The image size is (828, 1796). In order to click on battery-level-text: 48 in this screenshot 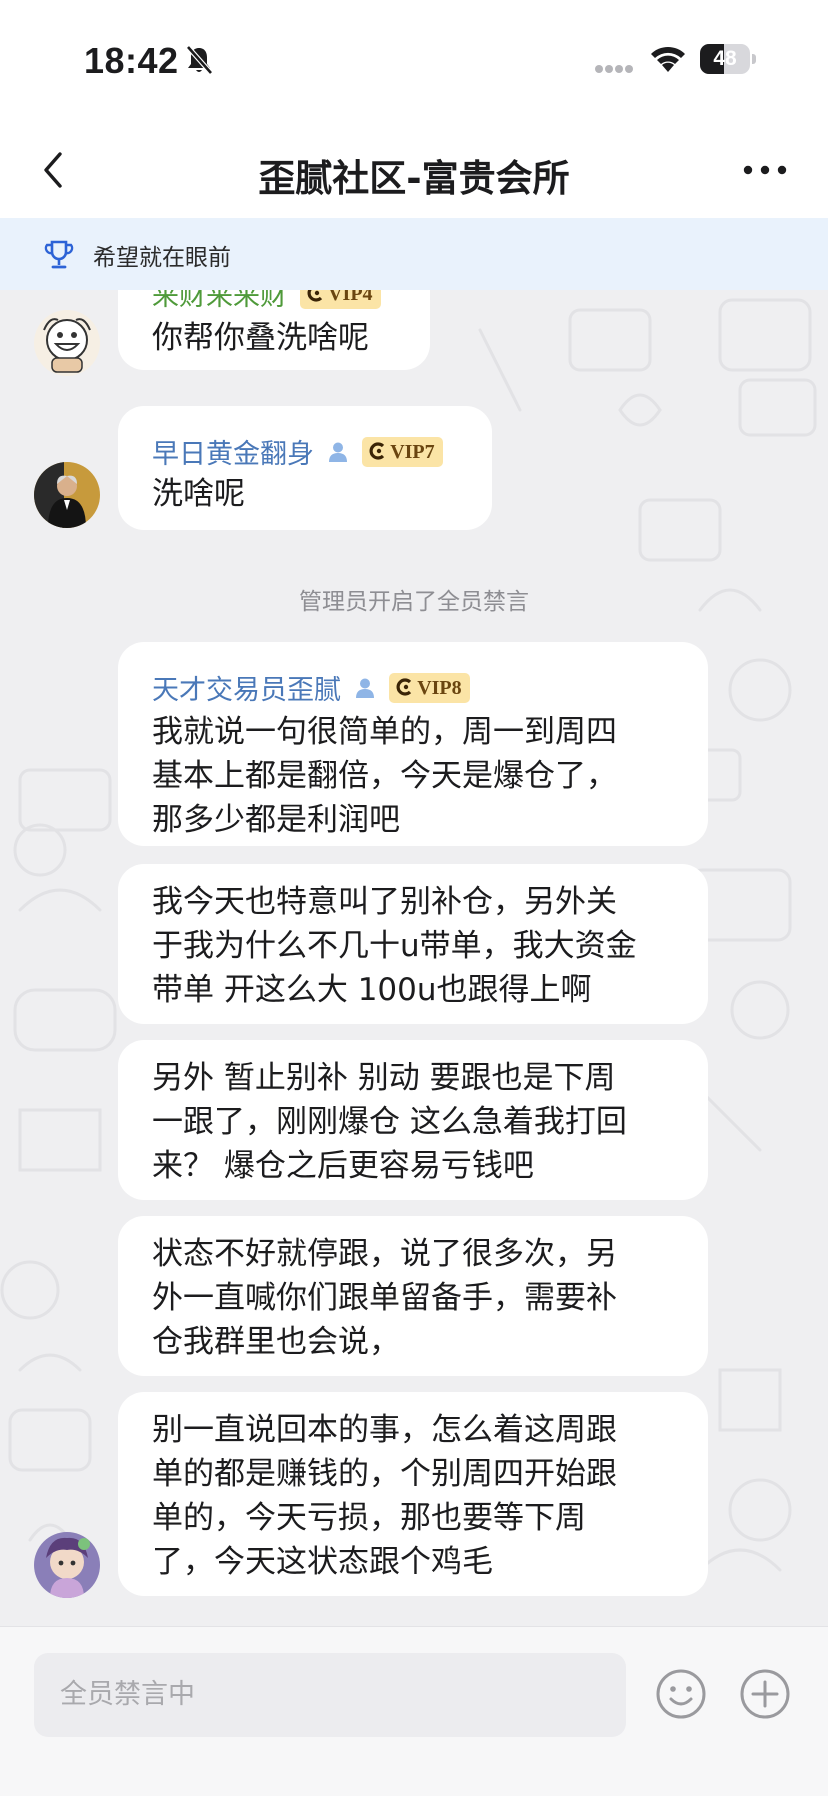, I will do `click(725, 58)`.